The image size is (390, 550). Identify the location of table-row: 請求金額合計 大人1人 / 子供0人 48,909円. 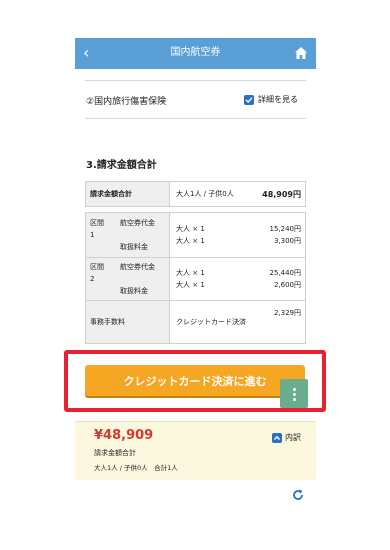
(196, 194).